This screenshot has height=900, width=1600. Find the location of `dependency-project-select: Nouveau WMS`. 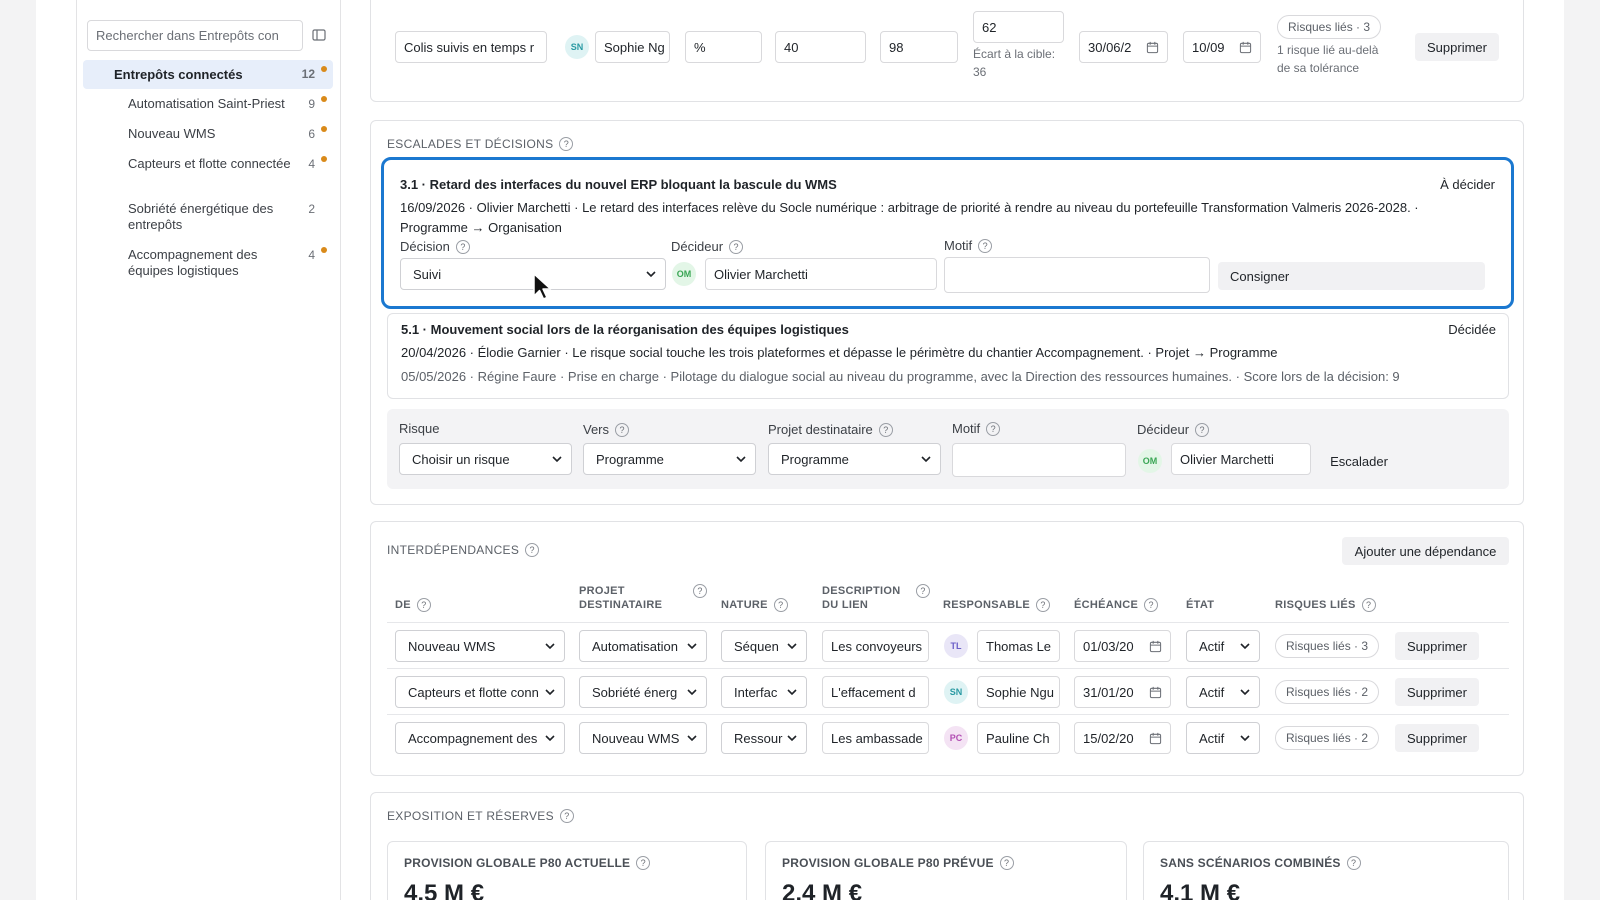

dependency-project-select: Nouveau WMS is located at coordinates (643, 738).